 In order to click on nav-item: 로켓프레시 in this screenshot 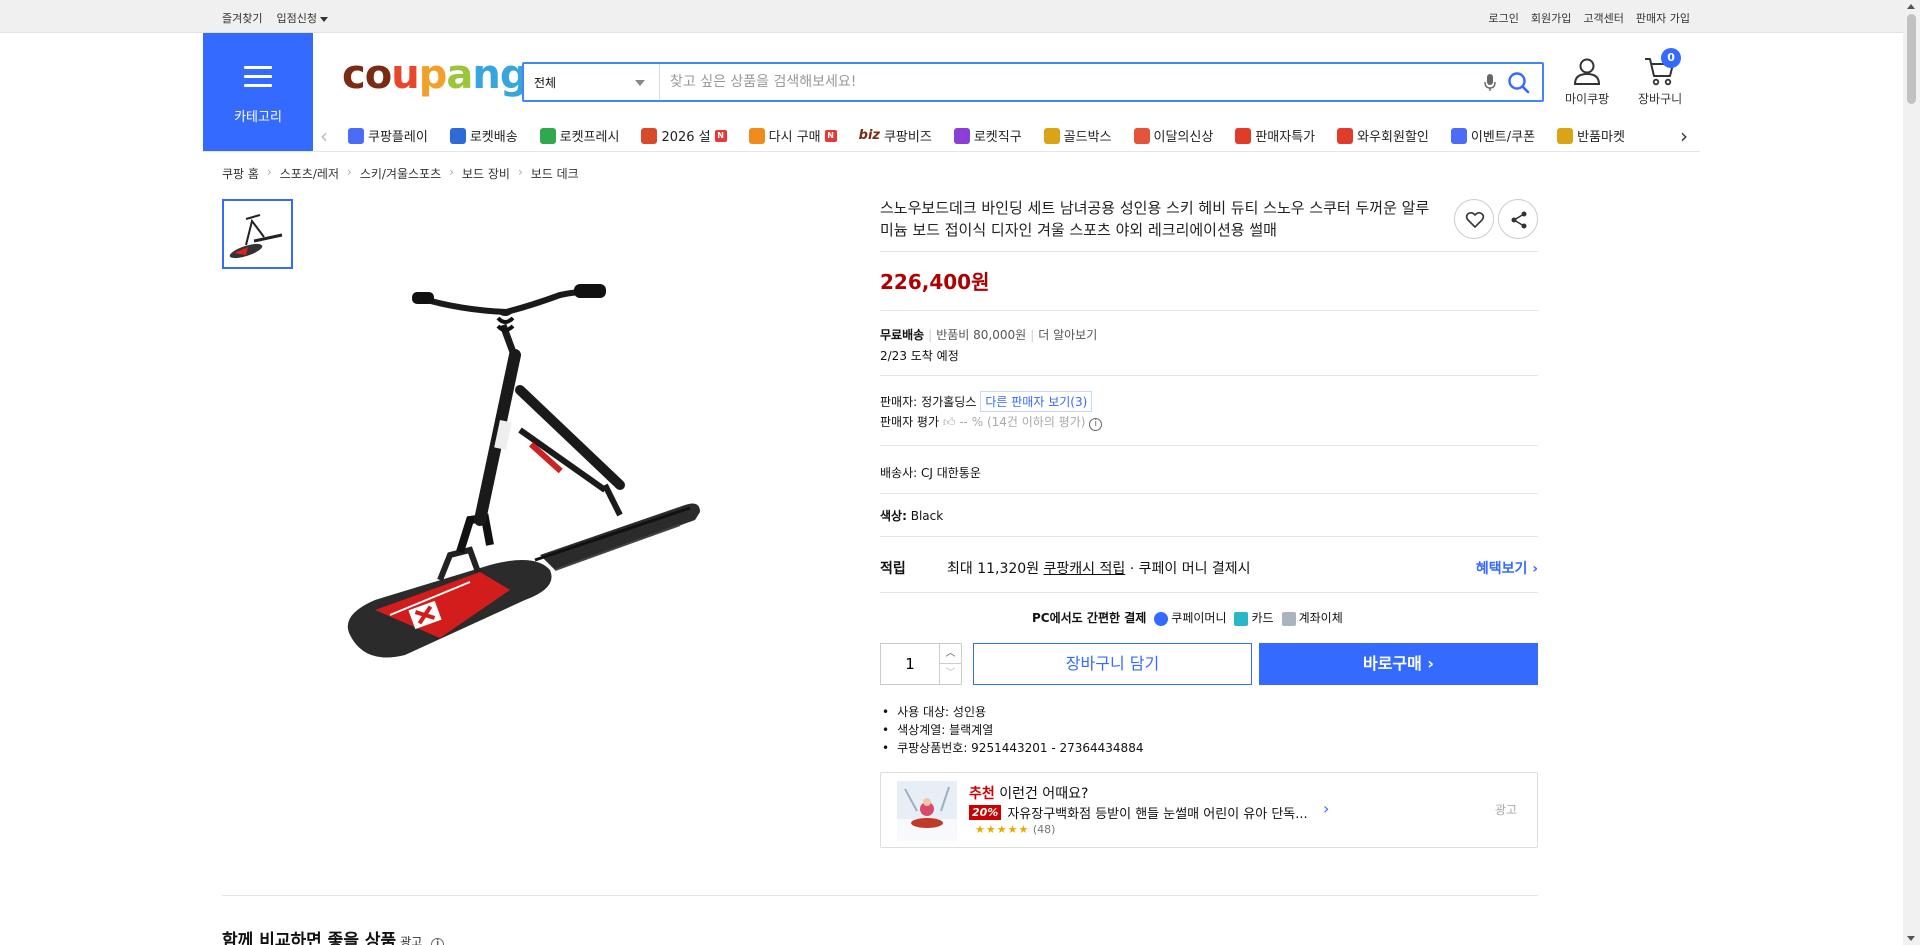, I will do `click(579, 135)`.